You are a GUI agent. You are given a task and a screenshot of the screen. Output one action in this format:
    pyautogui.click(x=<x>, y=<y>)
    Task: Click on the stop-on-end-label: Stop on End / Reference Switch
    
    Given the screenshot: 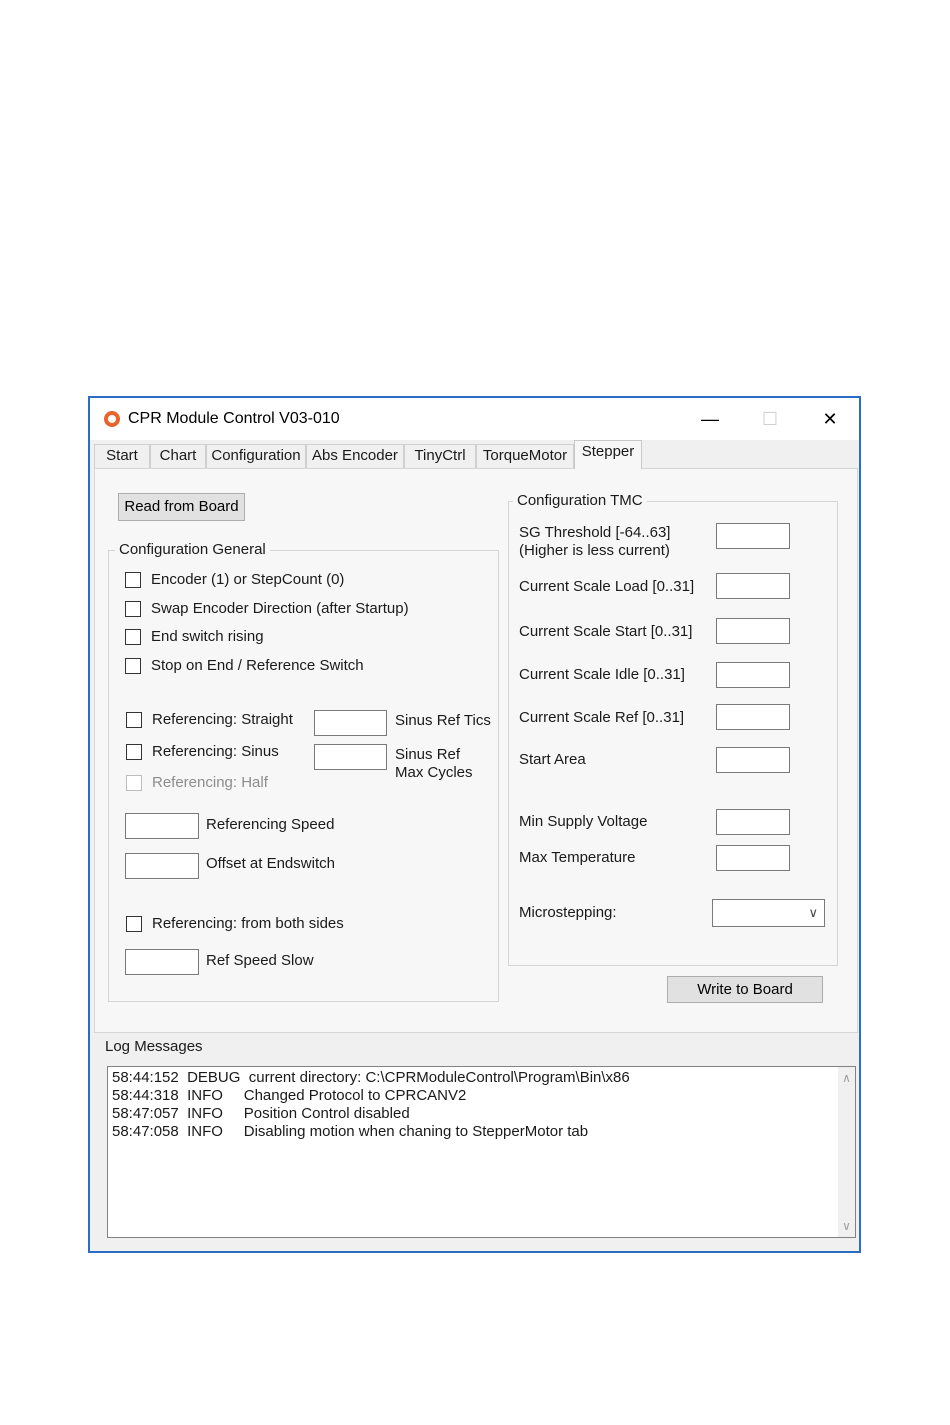 What is the action you would take?
    pyautogui.click(x=257, y=665)
    